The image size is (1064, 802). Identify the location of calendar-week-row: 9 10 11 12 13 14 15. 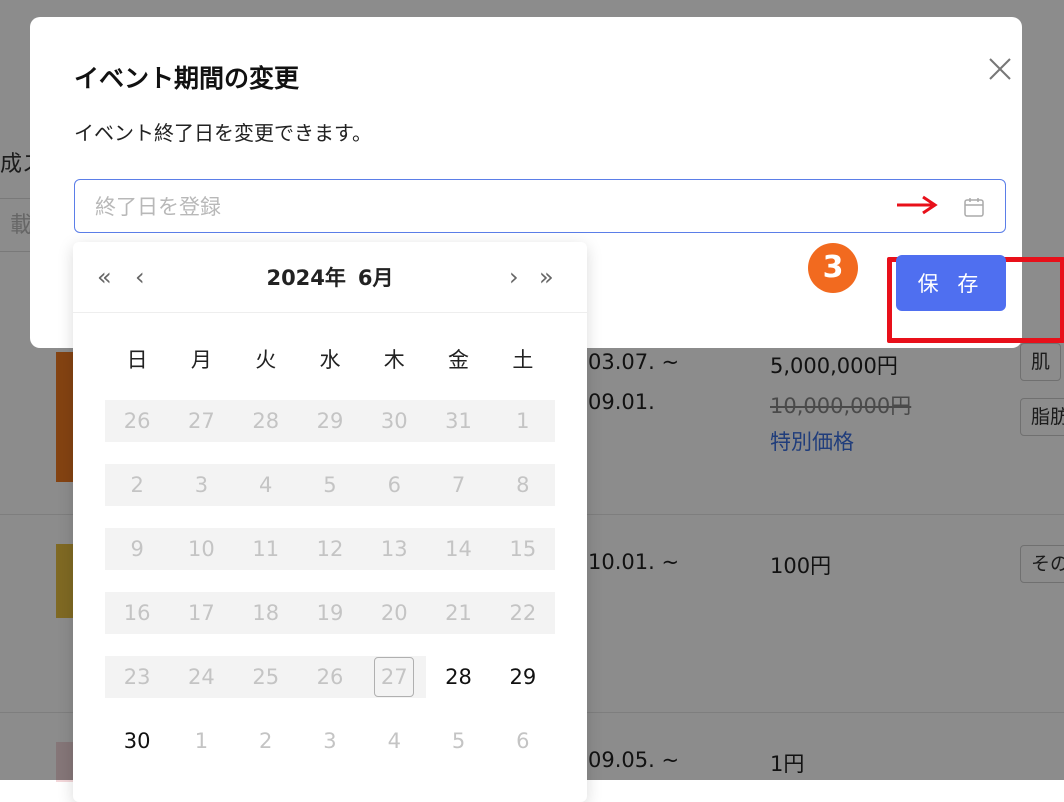
(330, 549).